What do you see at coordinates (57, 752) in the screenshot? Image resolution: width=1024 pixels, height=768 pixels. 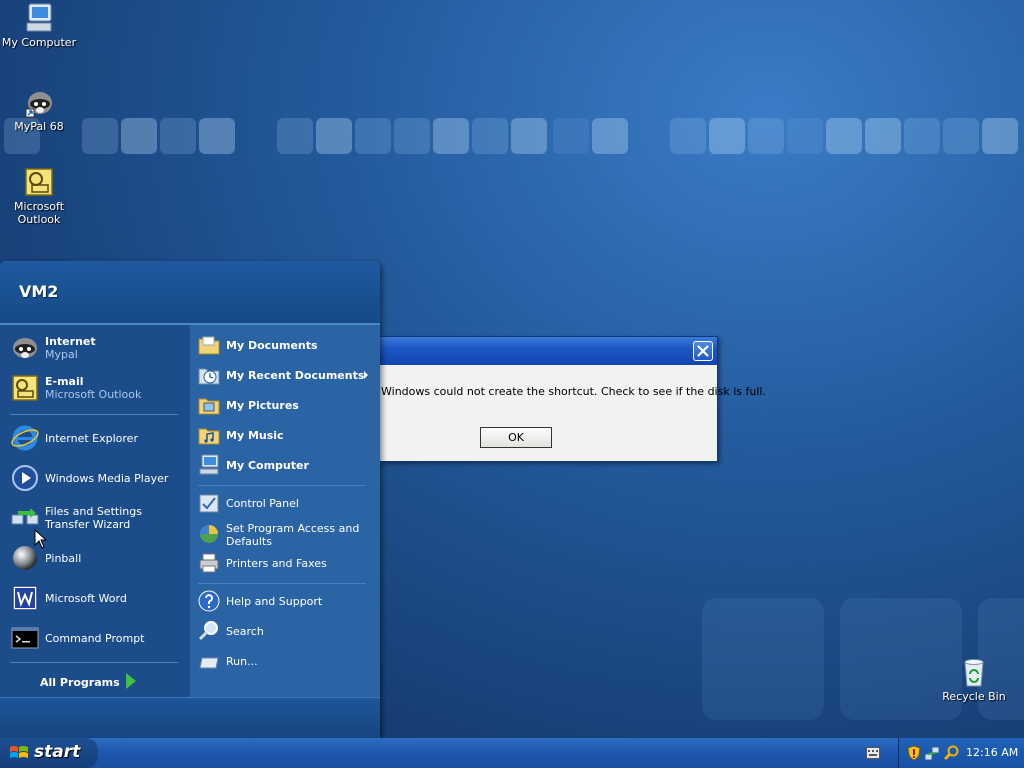 I see `start-label: start` at bounding box center [57, 752].